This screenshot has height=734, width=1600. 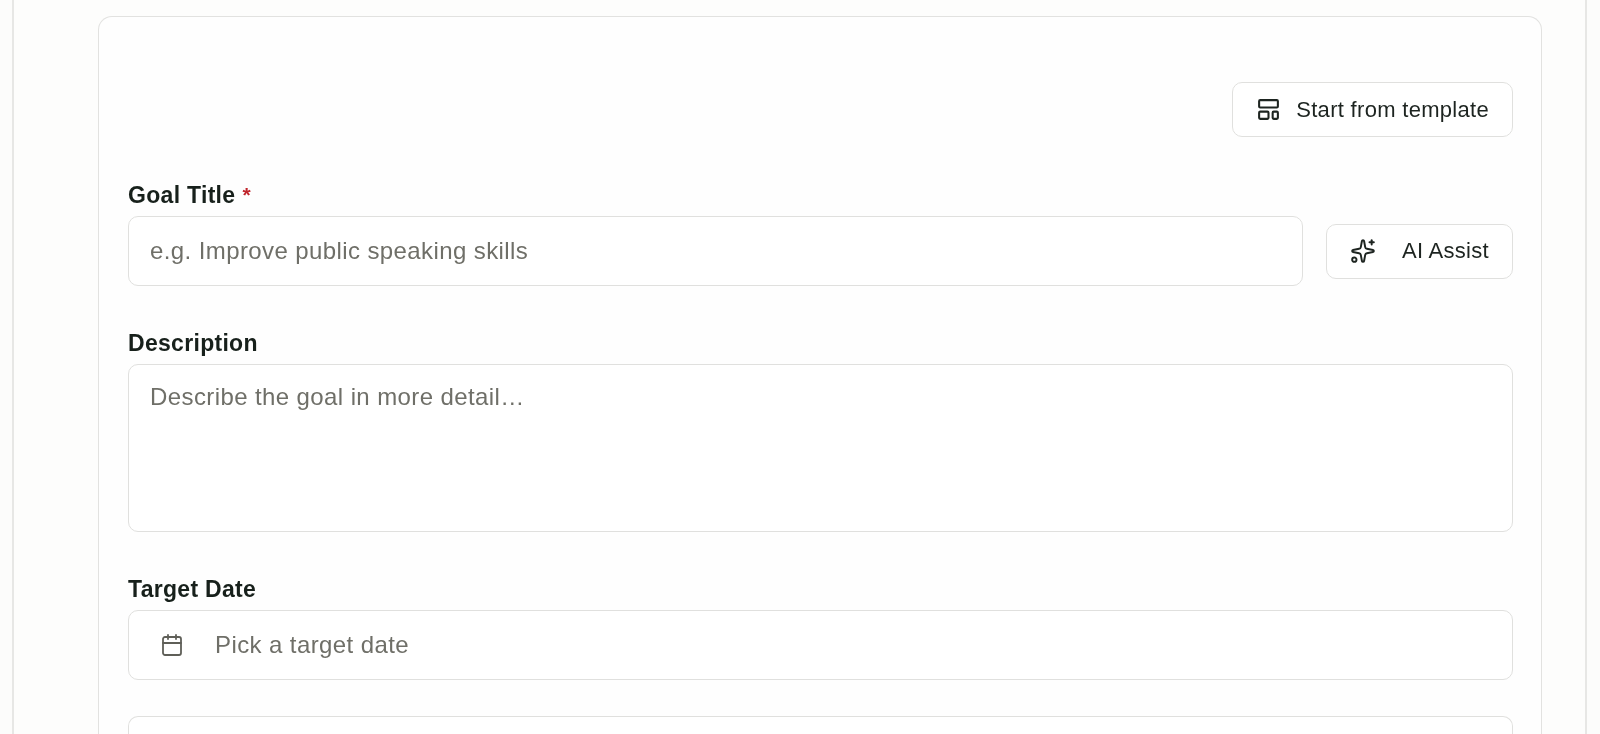 What do you see at coordinates (820, 725) in the screenshot?
I see `input-field` at bounding box center [820, 725].